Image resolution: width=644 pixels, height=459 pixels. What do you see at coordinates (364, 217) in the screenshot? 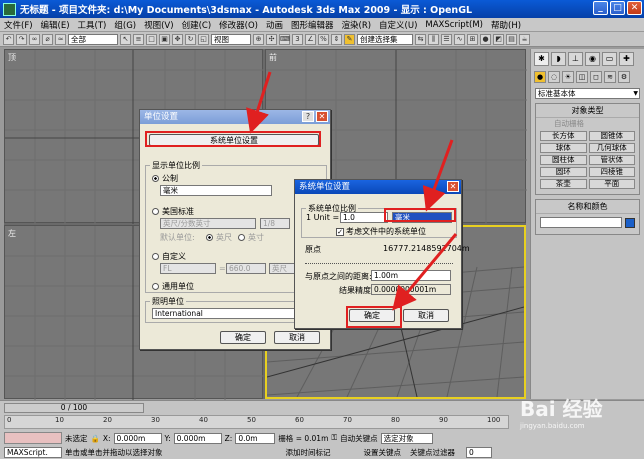
I see `unit-value-field: 1.0` at bounding box center [364, 217].